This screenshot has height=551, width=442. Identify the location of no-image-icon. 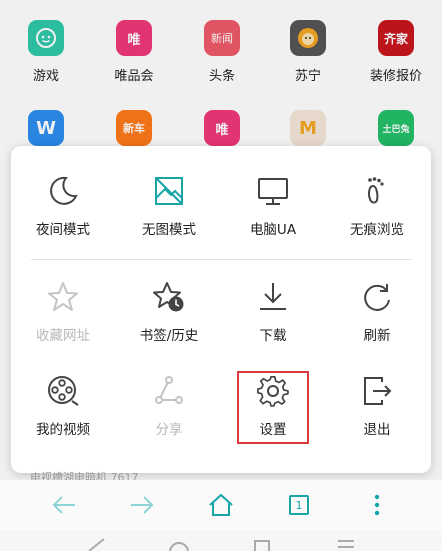
(169, 191).